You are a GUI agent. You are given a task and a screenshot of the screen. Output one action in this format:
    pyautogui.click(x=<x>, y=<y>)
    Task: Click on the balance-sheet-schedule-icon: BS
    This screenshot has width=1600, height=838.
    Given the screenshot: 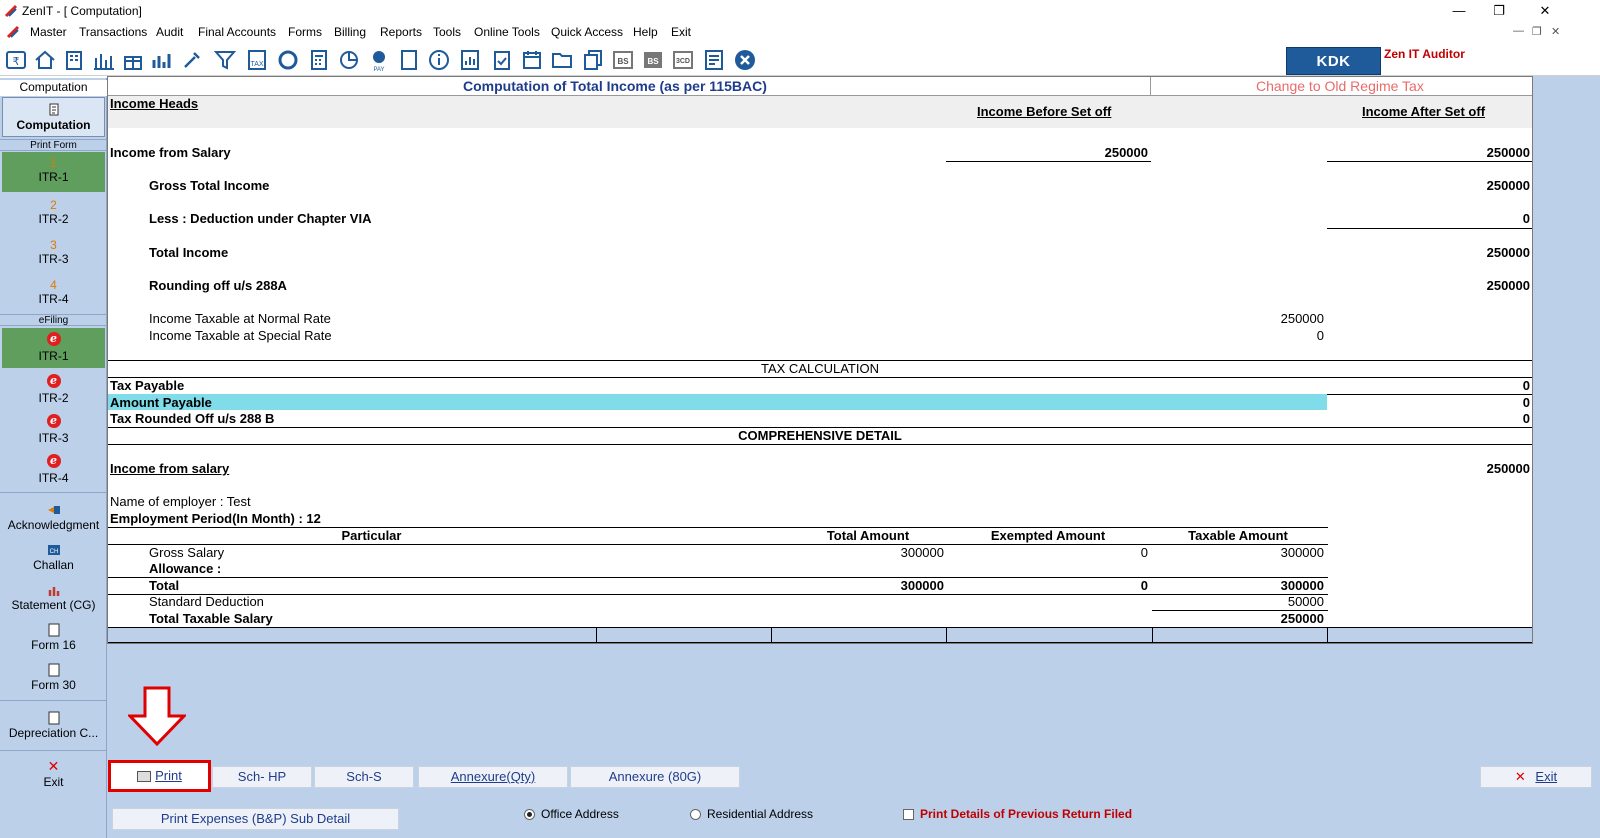 What is the action you would take?
    pyautogui.click(x=653, y=60)
    